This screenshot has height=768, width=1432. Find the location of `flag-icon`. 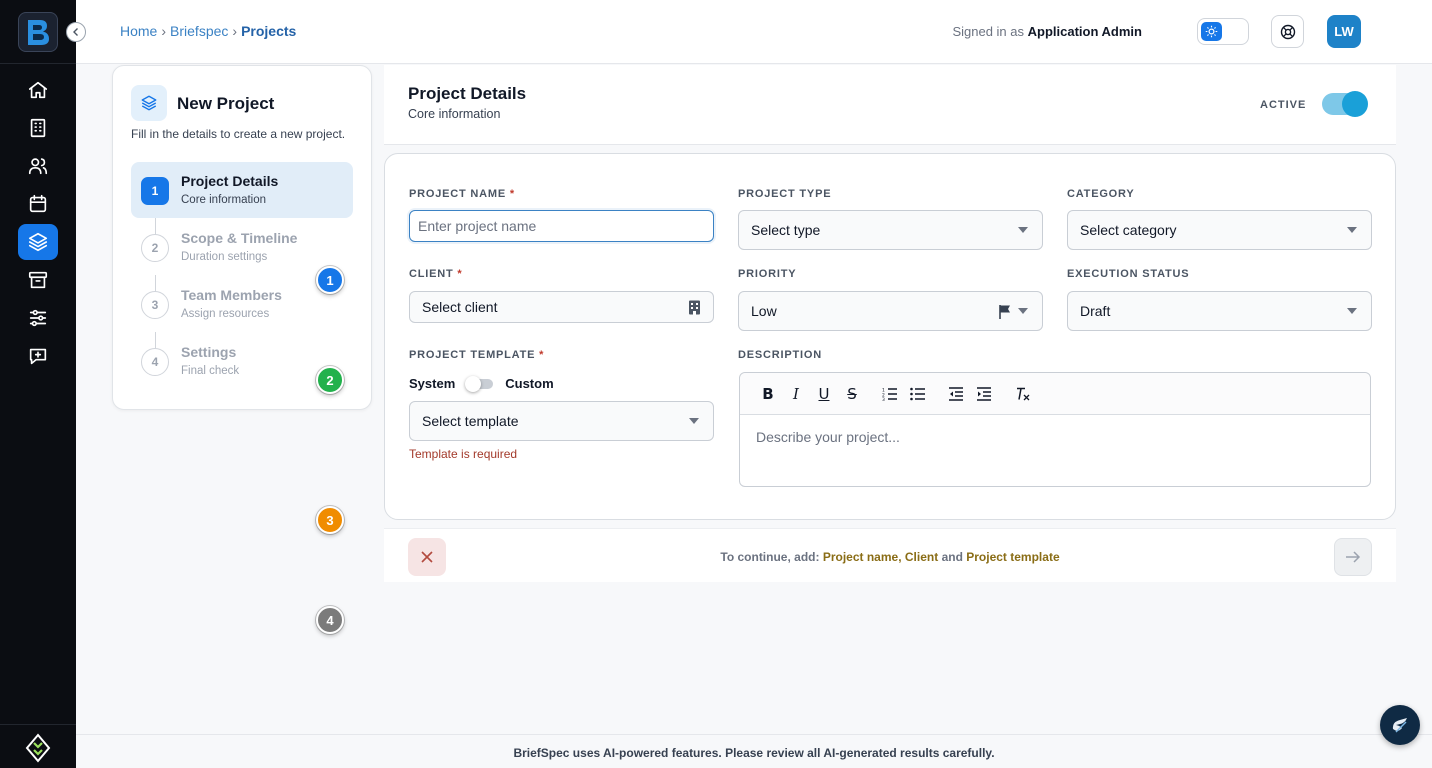

flag-icon is located at coordinates (1004, 312).